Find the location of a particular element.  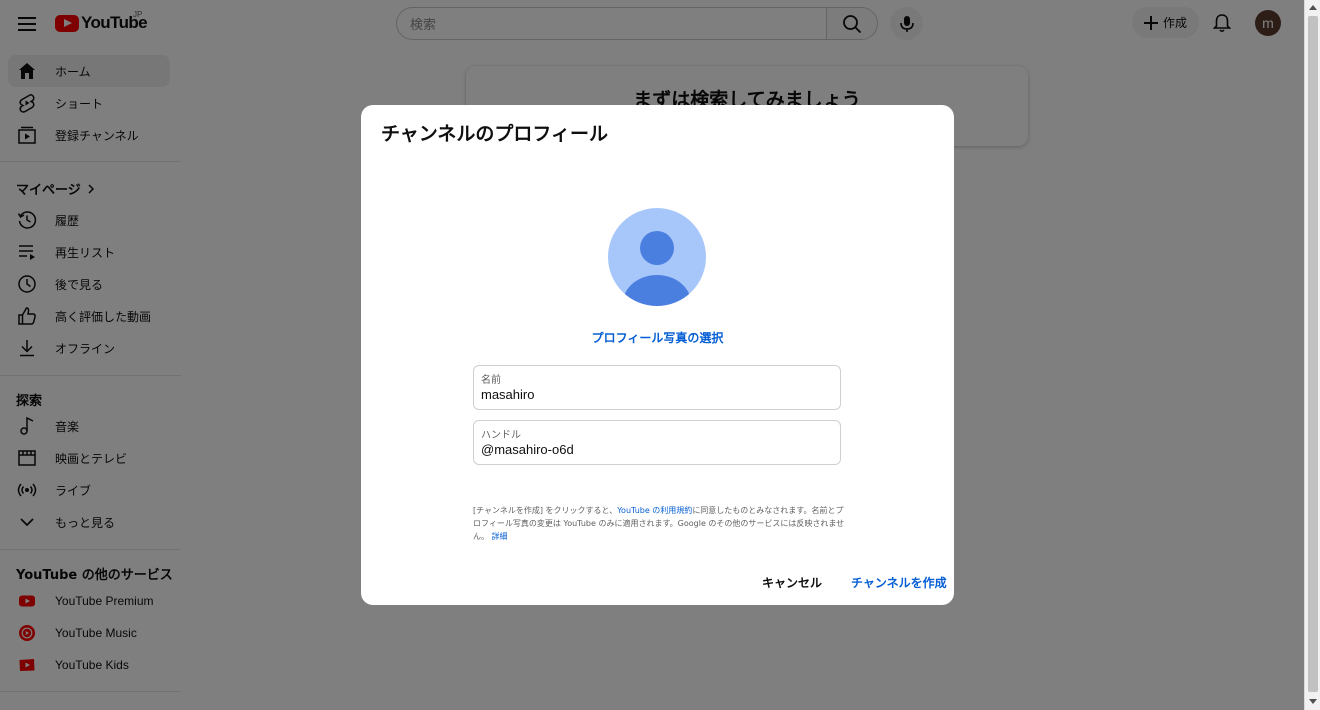

name-field-label: 名前 is located at coordinates (491, 380).